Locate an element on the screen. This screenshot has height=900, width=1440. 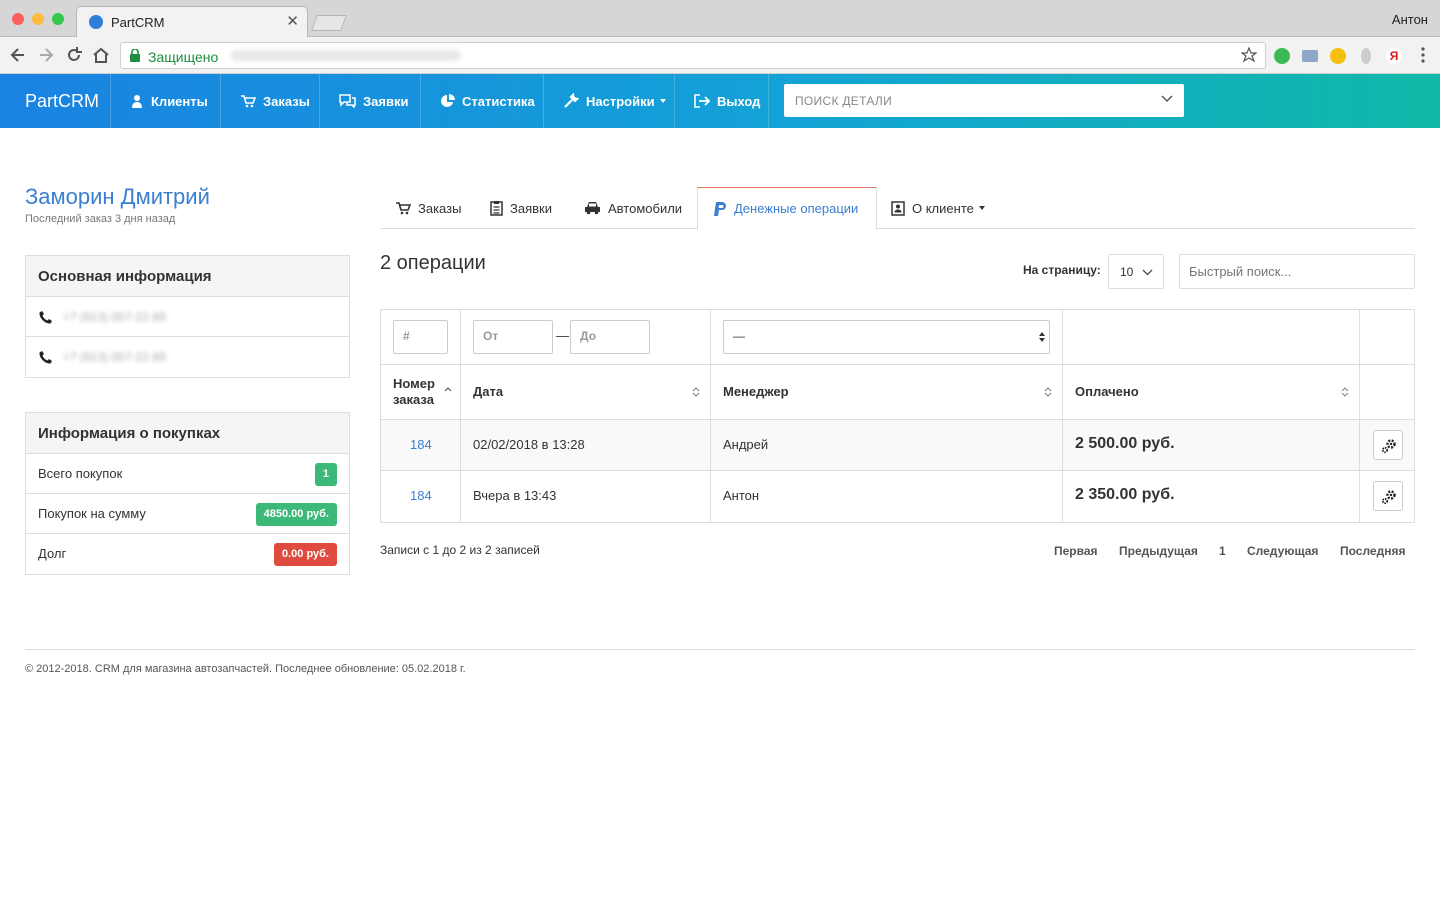
filter-cell-actions is located at coordinates (1387, 337).